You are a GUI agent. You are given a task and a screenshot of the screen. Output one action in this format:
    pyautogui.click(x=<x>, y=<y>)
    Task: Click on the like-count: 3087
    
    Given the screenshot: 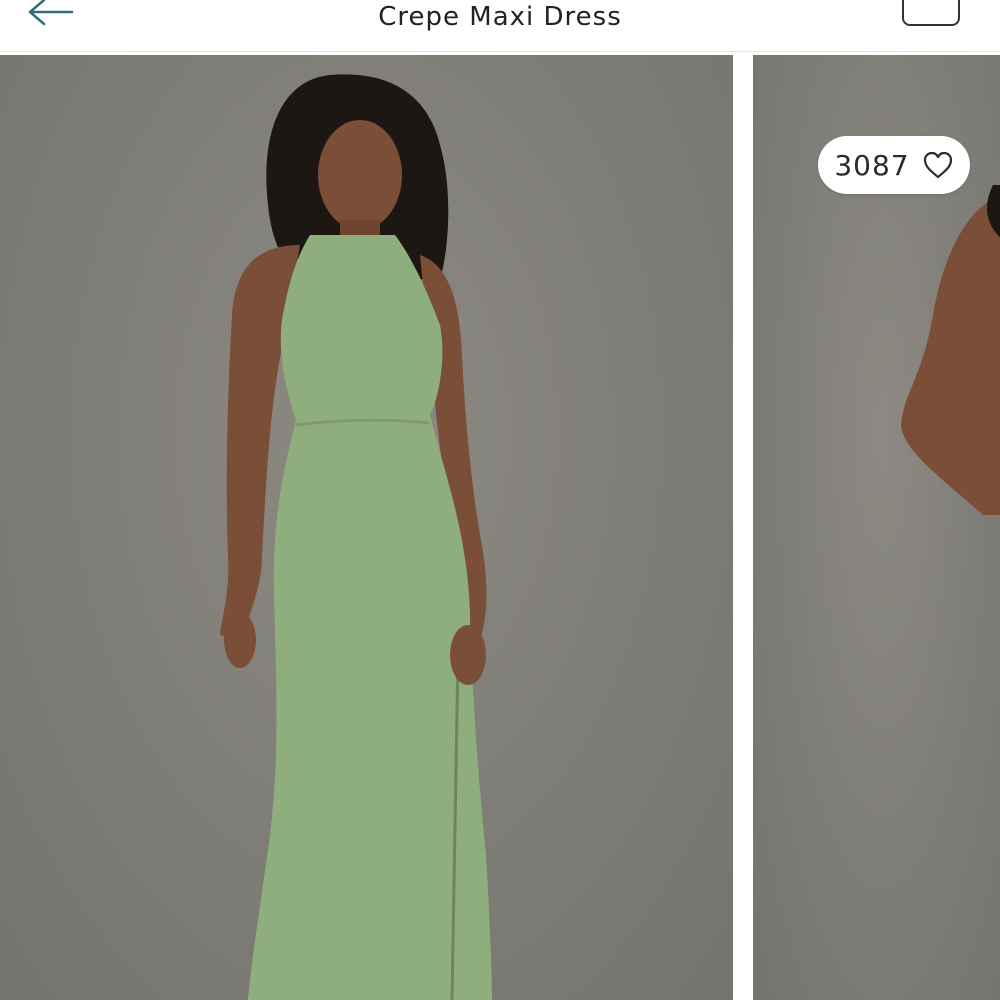 What is the action you would take?
    pyautogui.click(x=872, y=165)
    